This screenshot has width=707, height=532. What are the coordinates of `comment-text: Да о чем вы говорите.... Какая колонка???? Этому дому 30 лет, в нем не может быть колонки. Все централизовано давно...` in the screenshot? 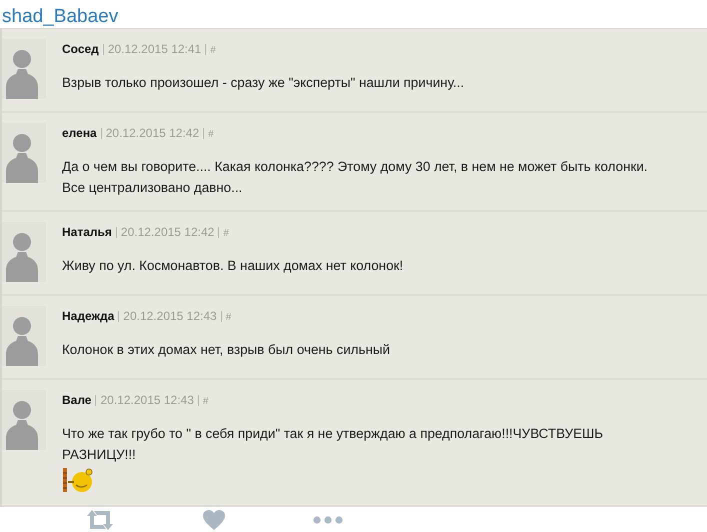 It's located at (355, 177).